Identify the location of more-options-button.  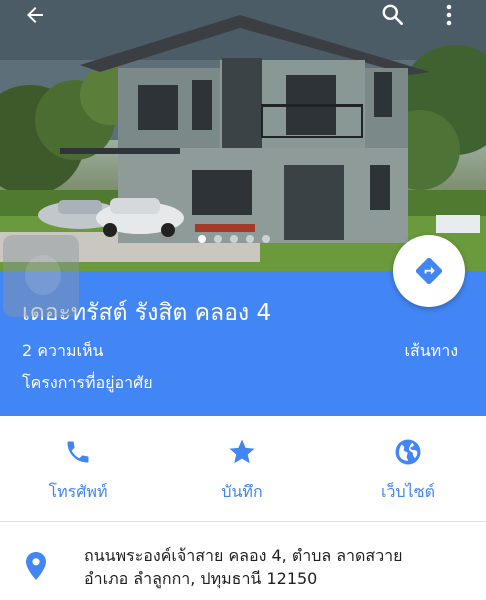
(449, 15).